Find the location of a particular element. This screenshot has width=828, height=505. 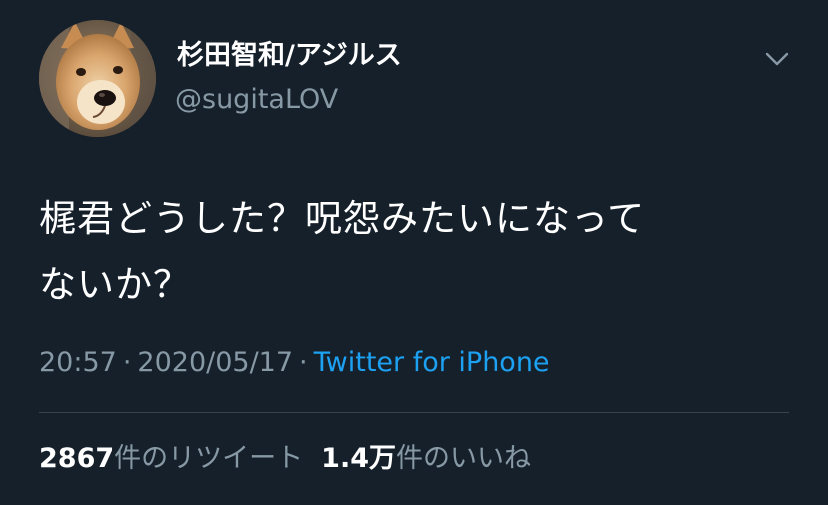

tweet-text-line: ないか？ is located at coordinates (115, 284).